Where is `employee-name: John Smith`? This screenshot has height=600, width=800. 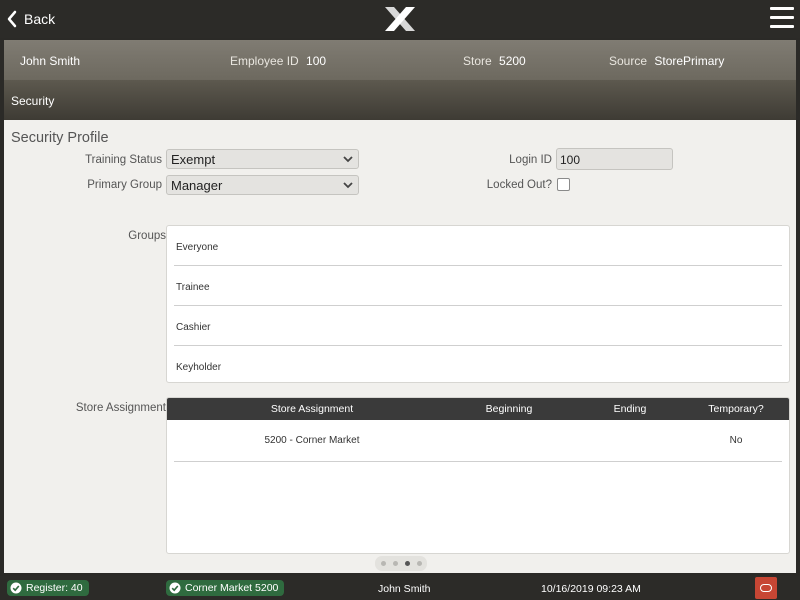 employee-name: John Smith is located at coordinates (50, 61).